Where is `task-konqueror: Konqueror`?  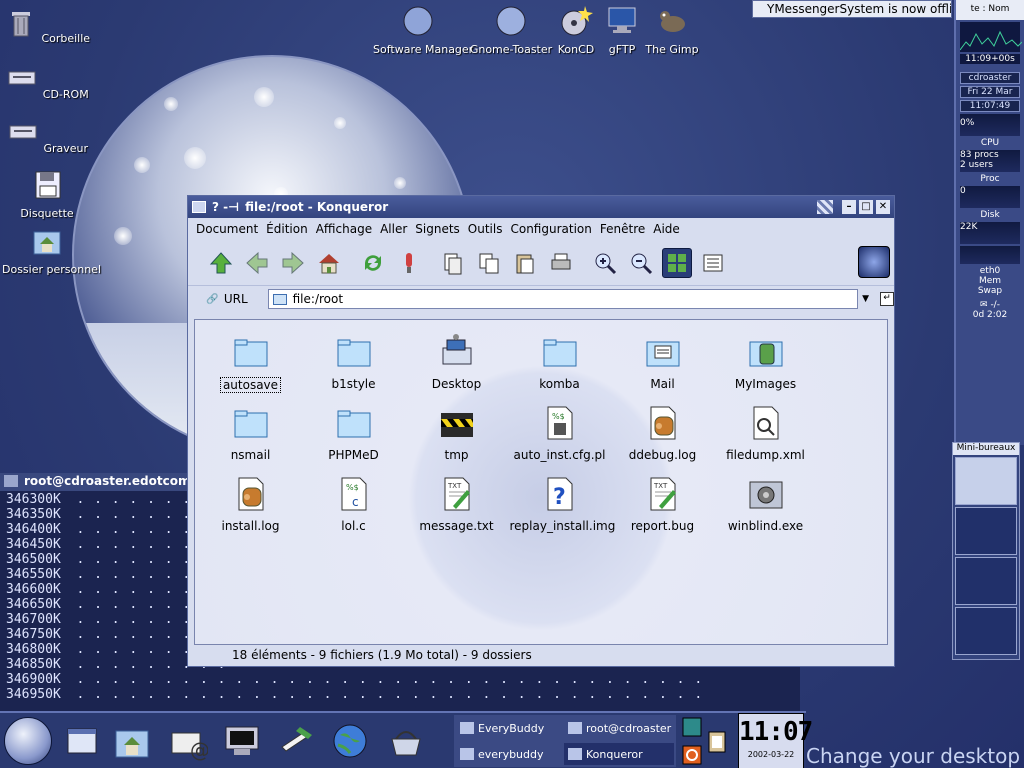 task-konqueror: Konqueror is located at coordinates (619, 754).